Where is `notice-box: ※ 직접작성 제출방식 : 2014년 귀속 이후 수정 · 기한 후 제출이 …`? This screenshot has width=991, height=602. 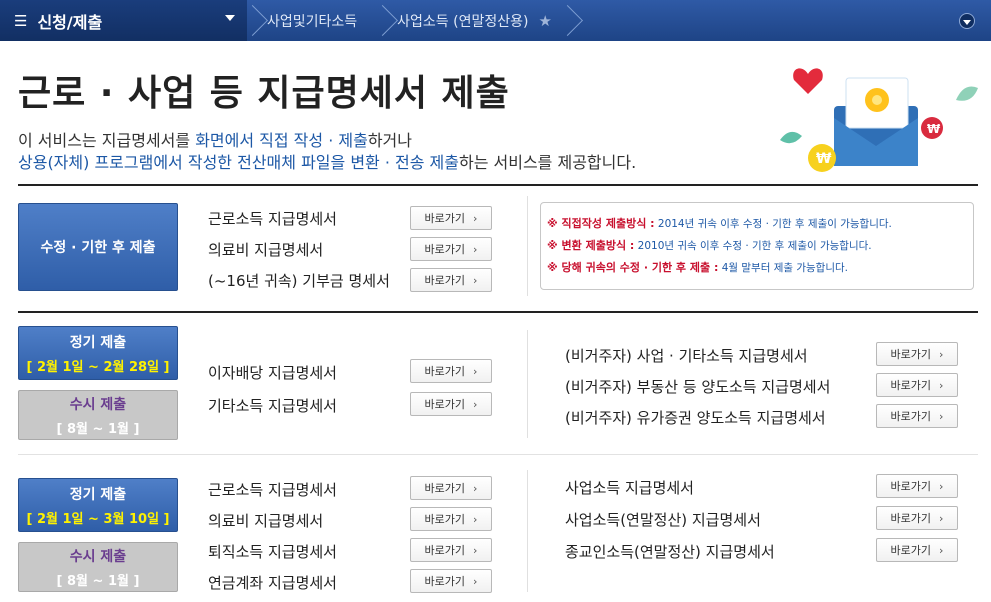 notice-box: ※ 직접작성 제출방식 : 2014년 귀속 이후 수정 · 기한 후 제출이 … is located at coordinates (757, 246).